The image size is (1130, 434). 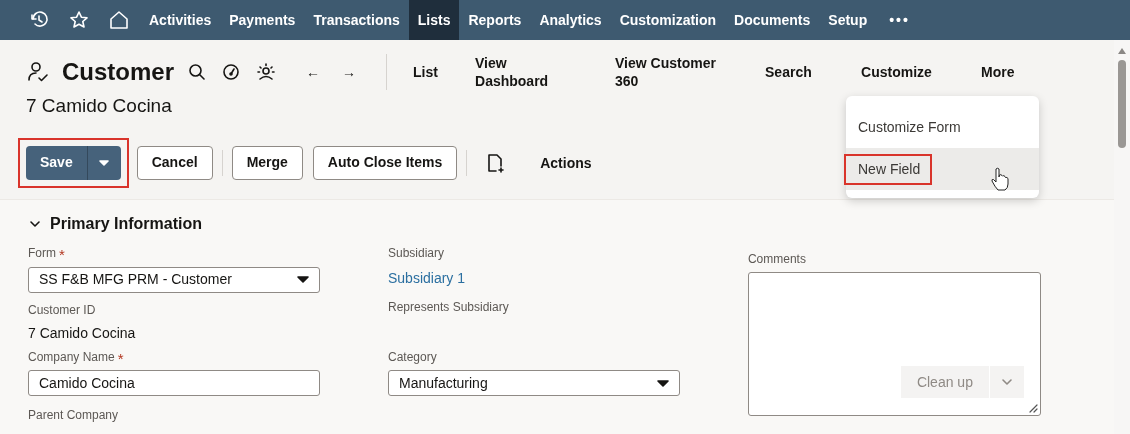 What do you see at coordinates (126, 224) in the screenshot?
I see `section-title: Primary Information` at bounding box center [126, 224].